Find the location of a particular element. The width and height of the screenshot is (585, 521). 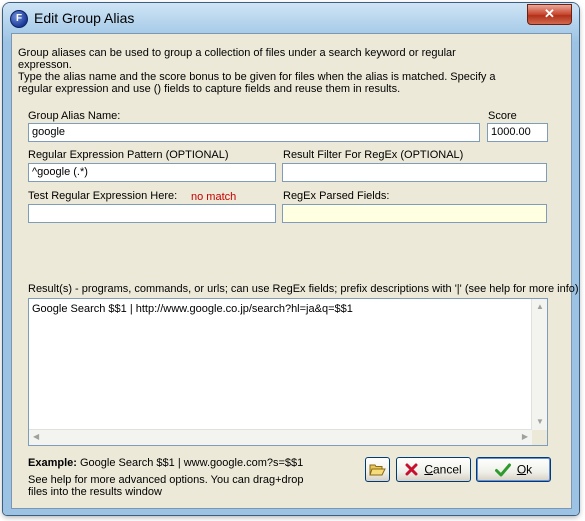

cancel-accelerator: C is located at coordinates (428, 469).